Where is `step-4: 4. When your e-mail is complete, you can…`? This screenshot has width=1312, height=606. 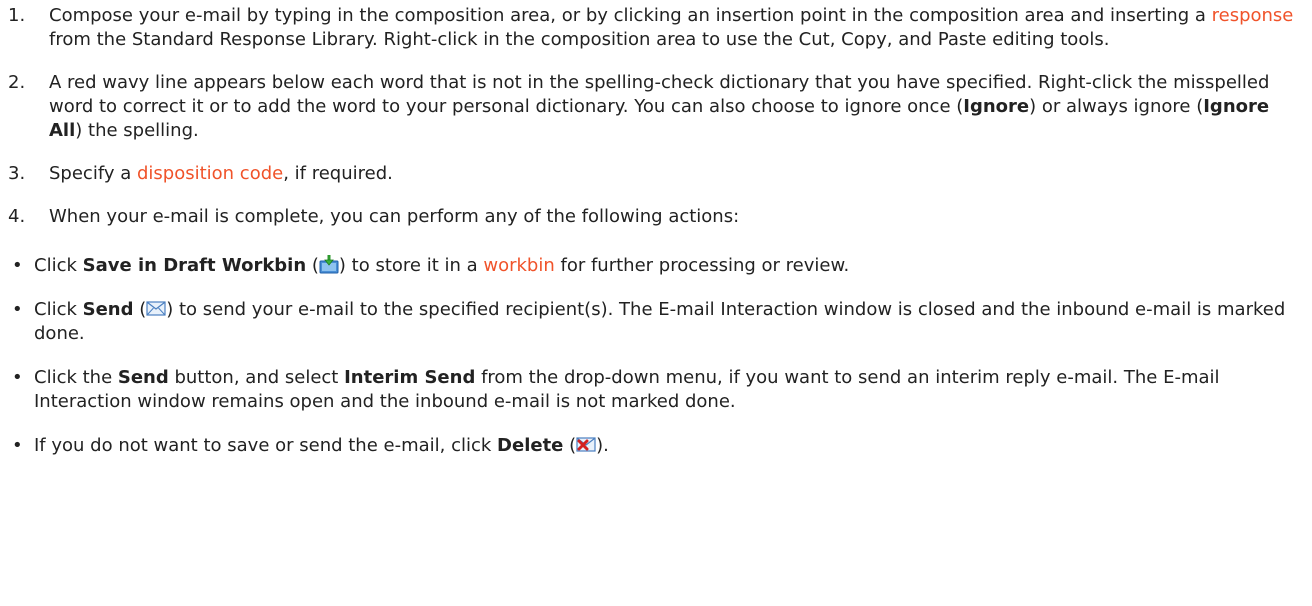 step-4: 4. When your e-mail is complete, you can… is located at coordinates (656, 217).